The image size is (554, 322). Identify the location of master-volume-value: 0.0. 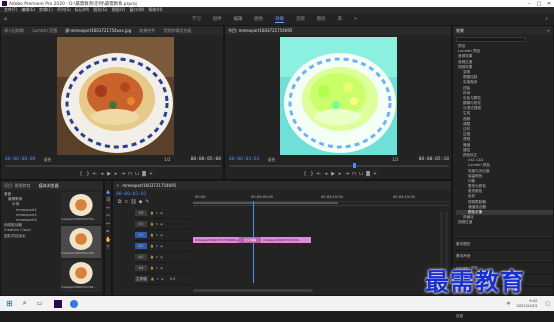
(173, 279).